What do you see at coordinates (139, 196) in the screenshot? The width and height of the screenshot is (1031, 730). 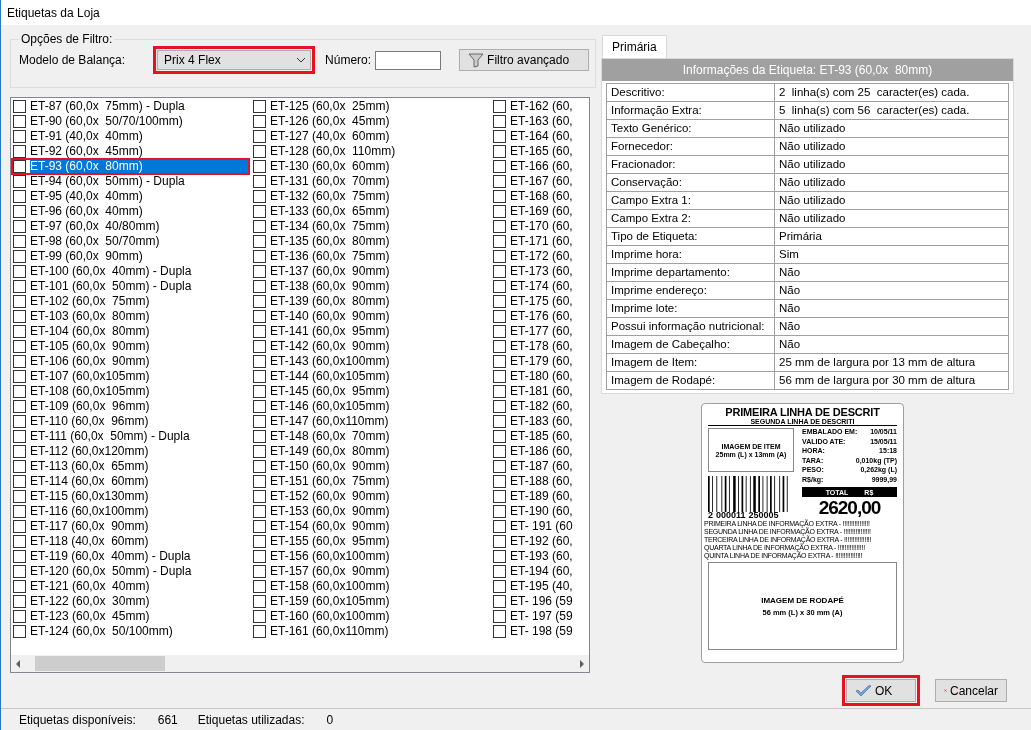 I see `list-item: ET-95 (40,0x 40mm)` at bounding box center [139, 196].